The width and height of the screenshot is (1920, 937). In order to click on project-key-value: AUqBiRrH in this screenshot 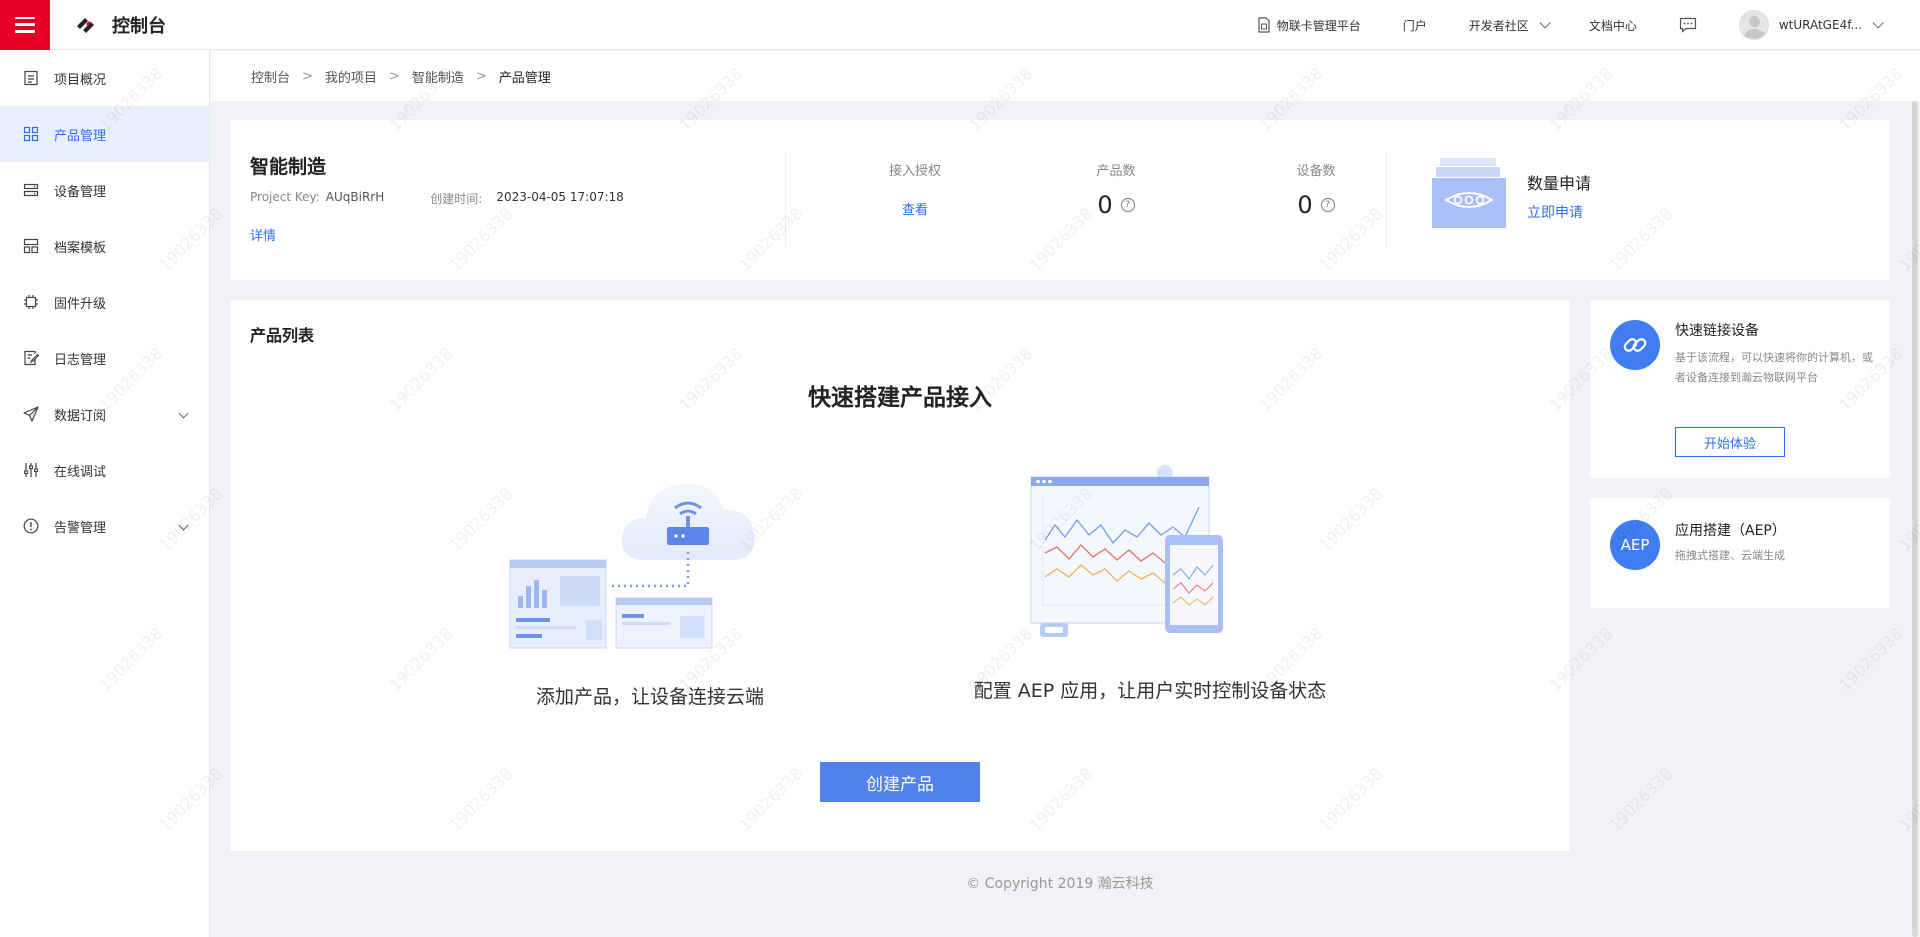, I will do `click(355, 197)`.